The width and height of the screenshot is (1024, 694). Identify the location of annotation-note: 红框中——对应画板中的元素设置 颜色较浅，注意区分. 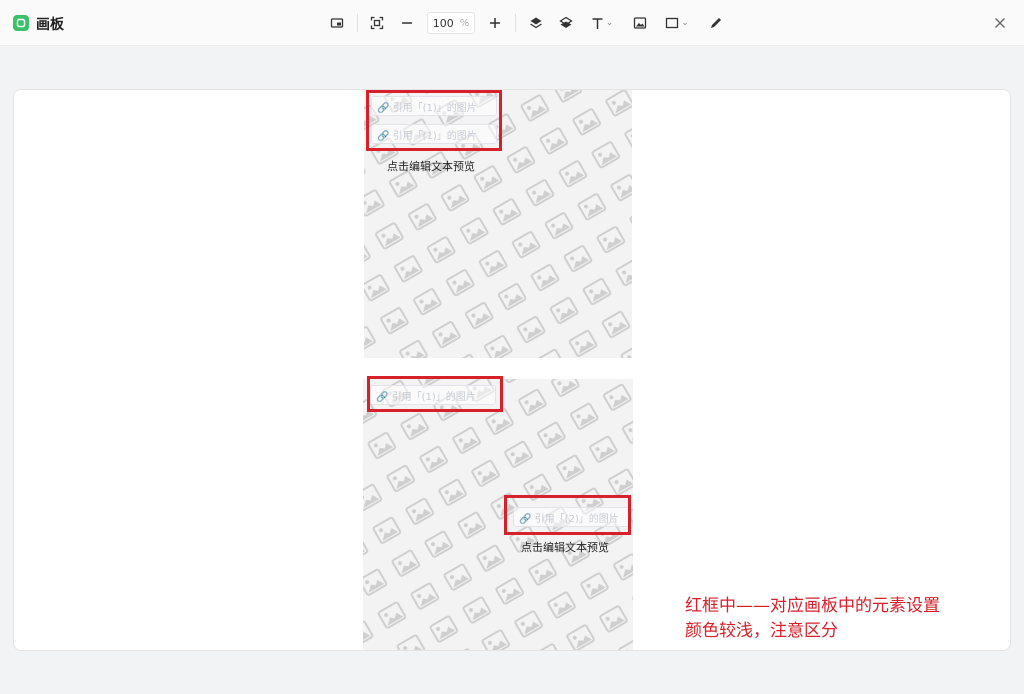
(845, 619).